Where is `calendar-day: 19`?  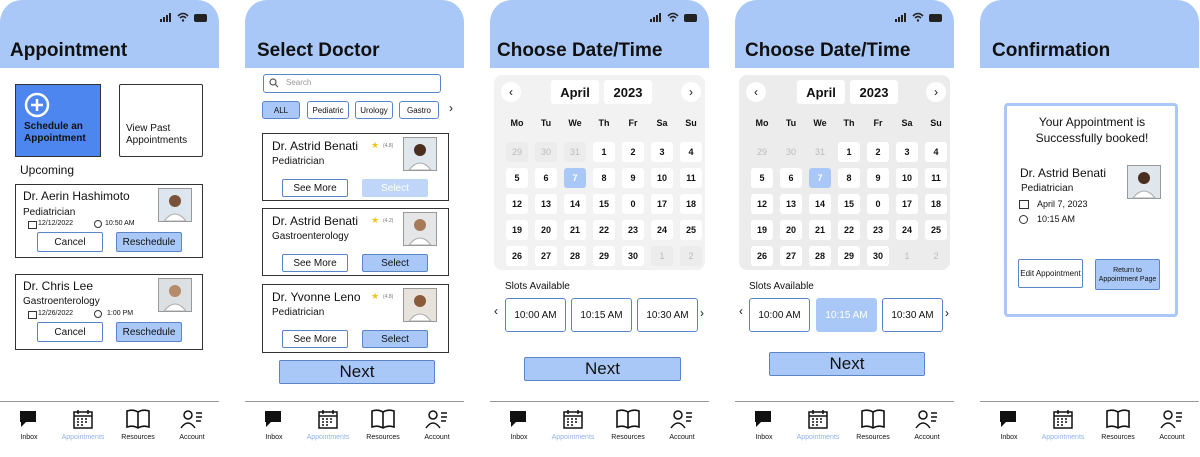
calendar-day: 19 is located at coordinates (762, 230).